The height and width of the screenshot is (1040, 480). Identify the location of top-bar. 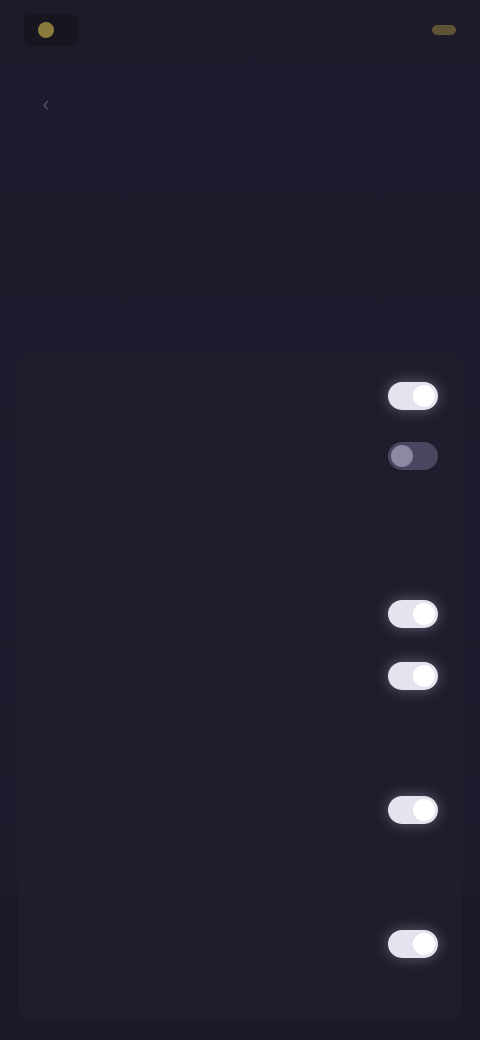
(240, 30).